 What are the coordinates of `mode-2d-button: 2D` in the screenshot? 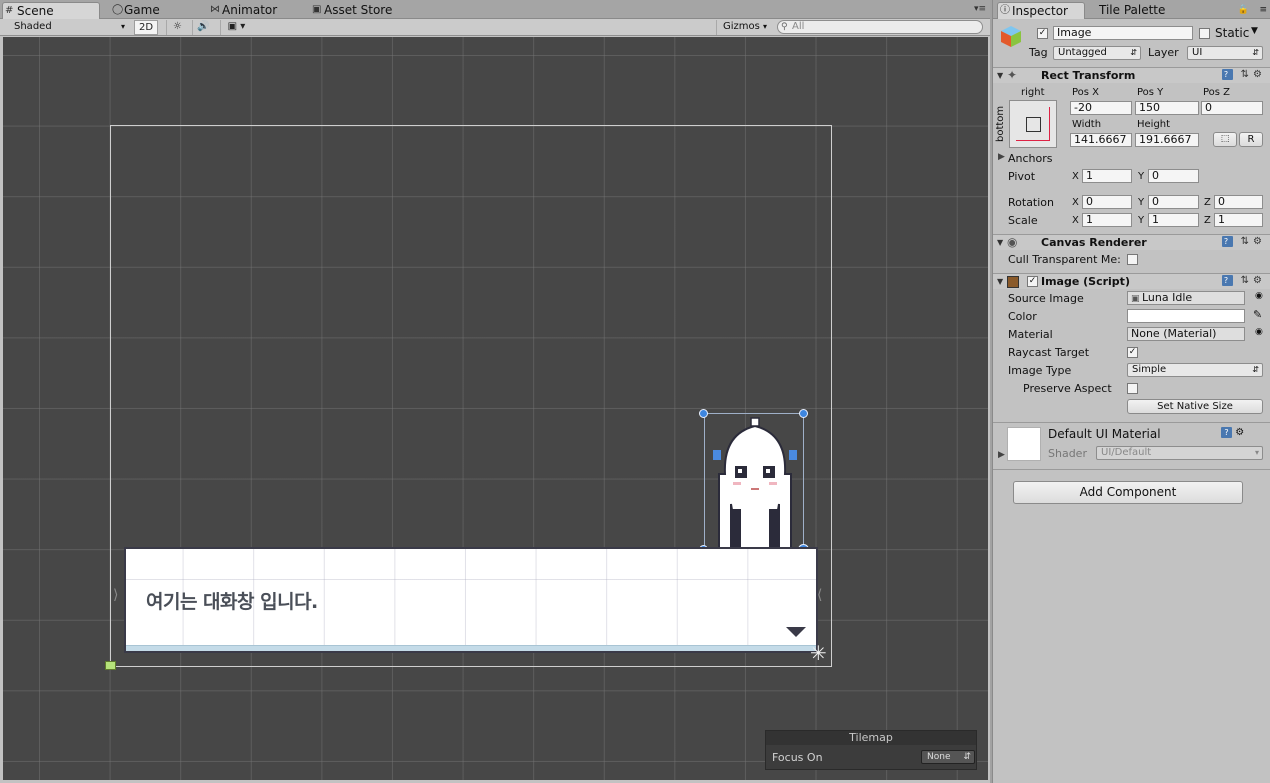 It's located at (146, 27).